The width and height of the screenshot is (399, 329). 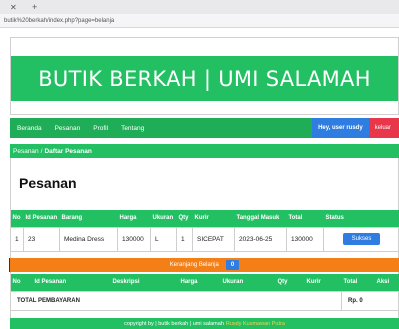 I want to click on close-tab-icon: ✕, so click(x=15, y=7).